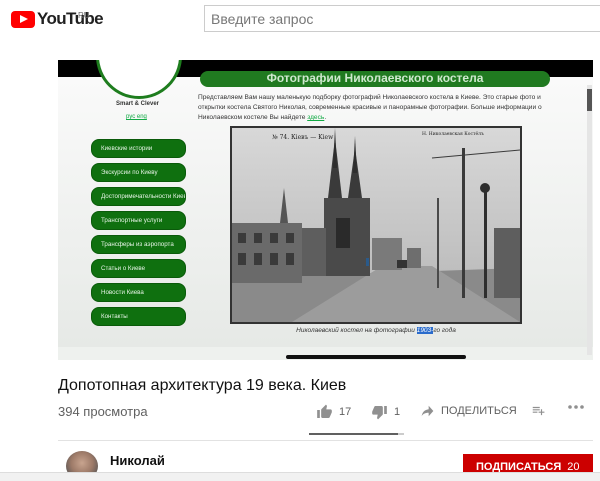 The width and height of the screenshot is (600, 481). Describe the element at coordinates (138, 316) in the screenshot. I see `site-menu-item: Контакты` at that location.